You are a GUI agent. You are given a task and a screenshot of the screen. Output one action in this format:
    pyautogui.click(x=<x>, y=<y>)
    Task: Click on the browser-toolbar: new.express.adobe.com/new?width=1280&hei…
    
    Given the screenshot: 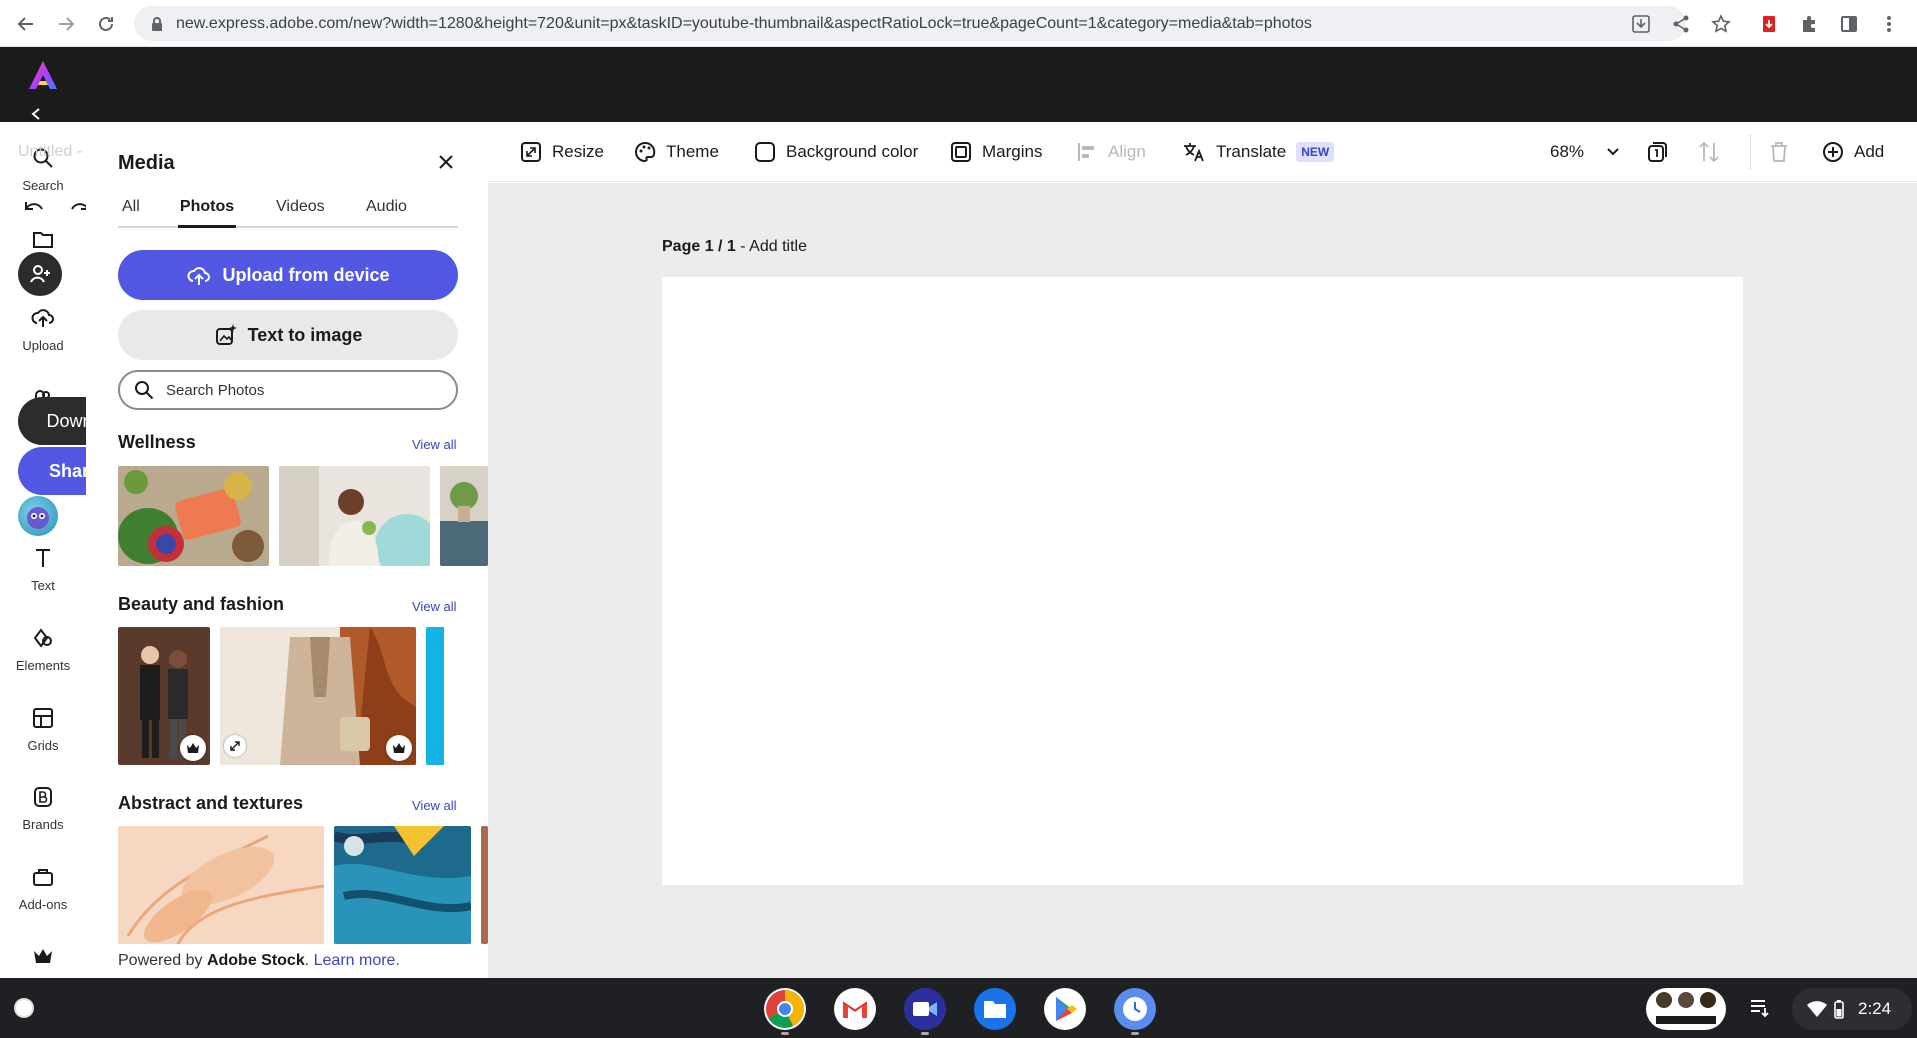 What is the action you would take?
    pyautogui.click(x=958, y=23)
    